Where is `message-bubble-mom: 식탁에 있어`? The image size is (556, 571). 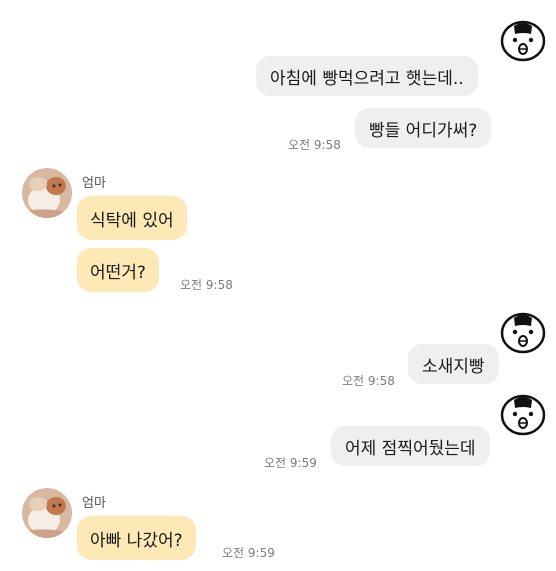
message-bubble-mom: 식탁에 있어 is located at coordinates (132, 218).